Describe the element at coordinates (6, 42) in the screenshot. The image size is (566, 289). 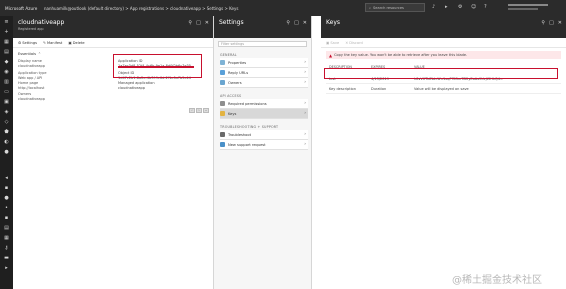
I see `dashboard-icon: ▦` at that location.